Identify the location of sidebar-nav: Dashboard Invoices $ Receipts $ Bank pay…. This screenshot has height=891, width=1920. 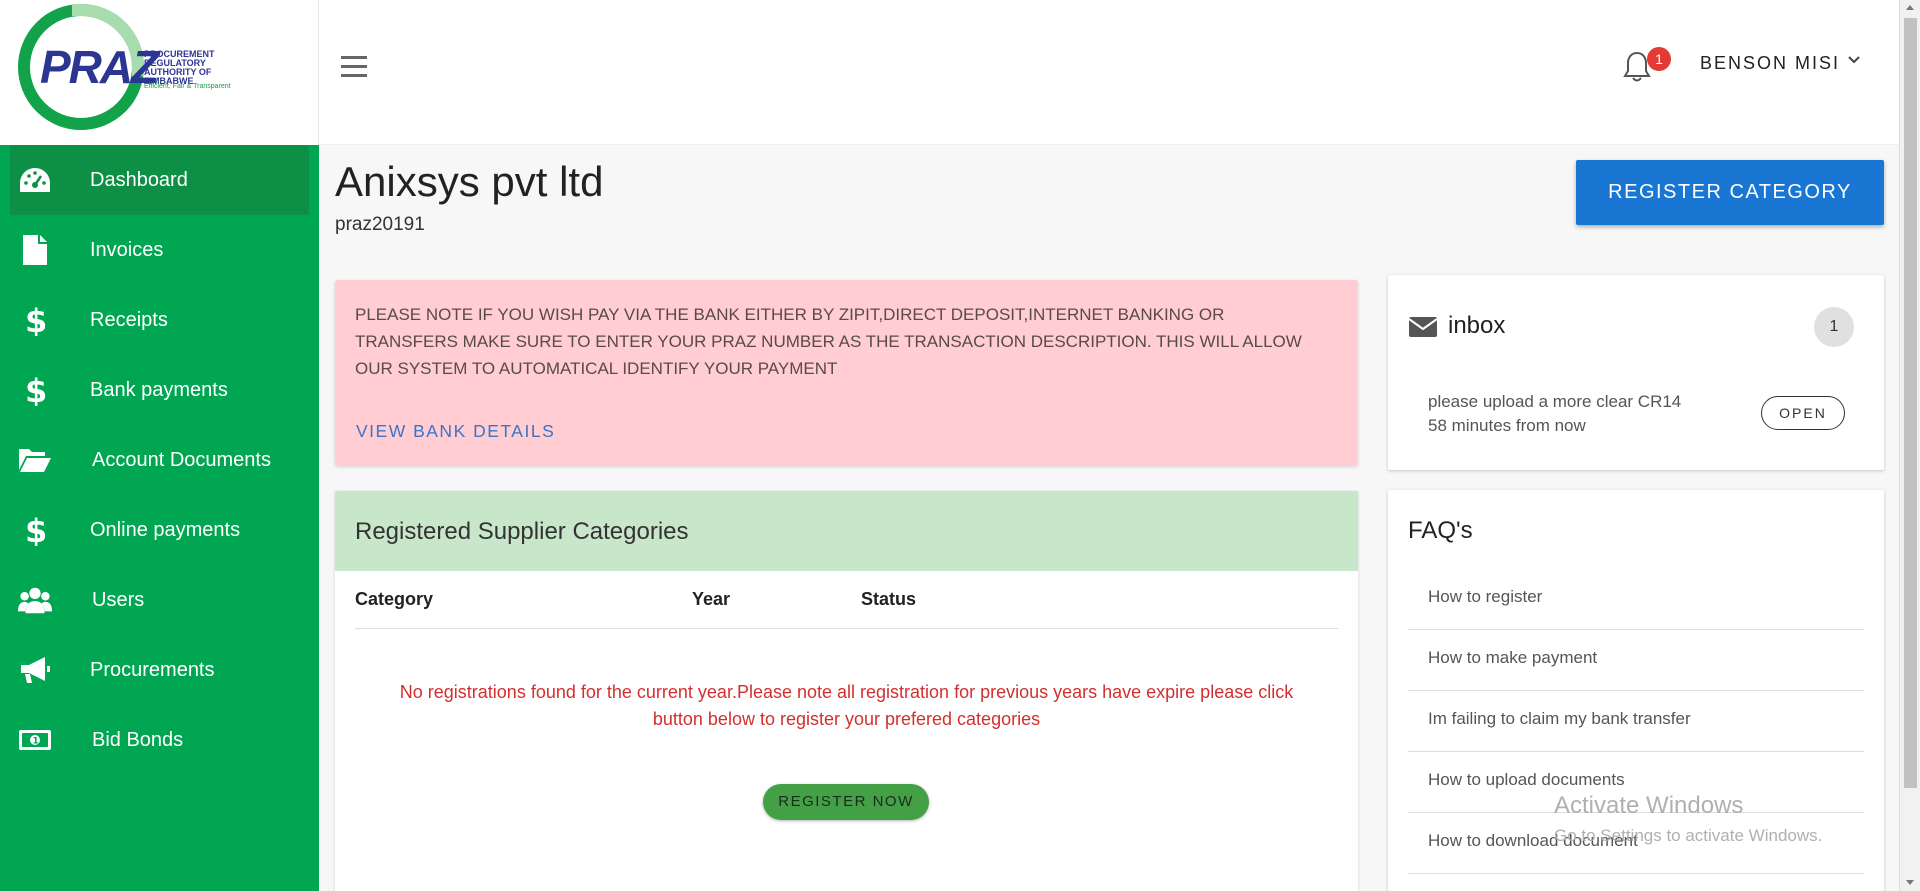
(159, 460).